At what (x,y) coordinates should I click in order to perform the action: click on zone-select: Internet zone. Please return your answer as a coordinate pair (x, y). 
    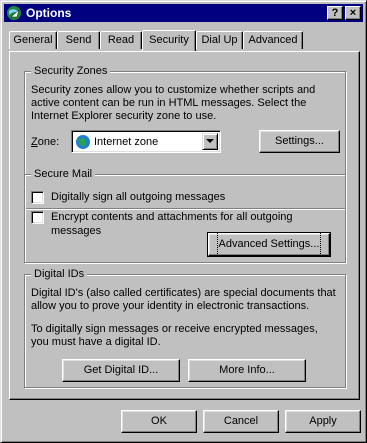
    Looking at the image, I should click on (146, 141).